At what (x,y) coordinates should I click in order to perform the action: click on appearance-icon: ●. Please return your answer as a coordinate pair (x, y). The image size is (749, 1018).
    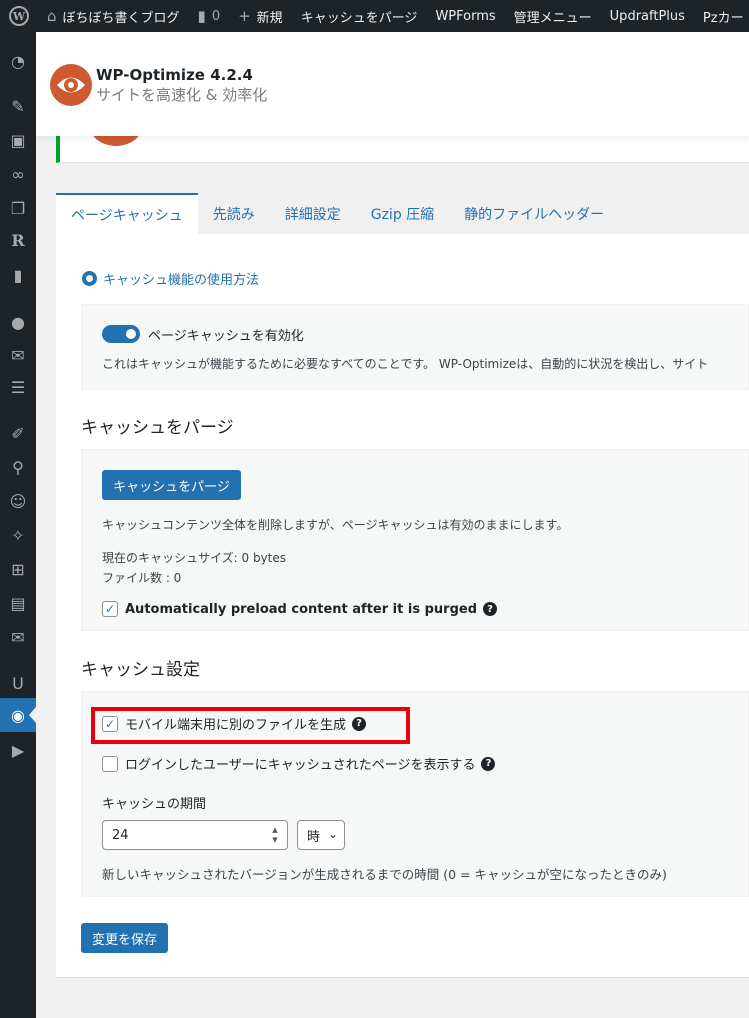
    Looking at the image, I should click on (18, 322).